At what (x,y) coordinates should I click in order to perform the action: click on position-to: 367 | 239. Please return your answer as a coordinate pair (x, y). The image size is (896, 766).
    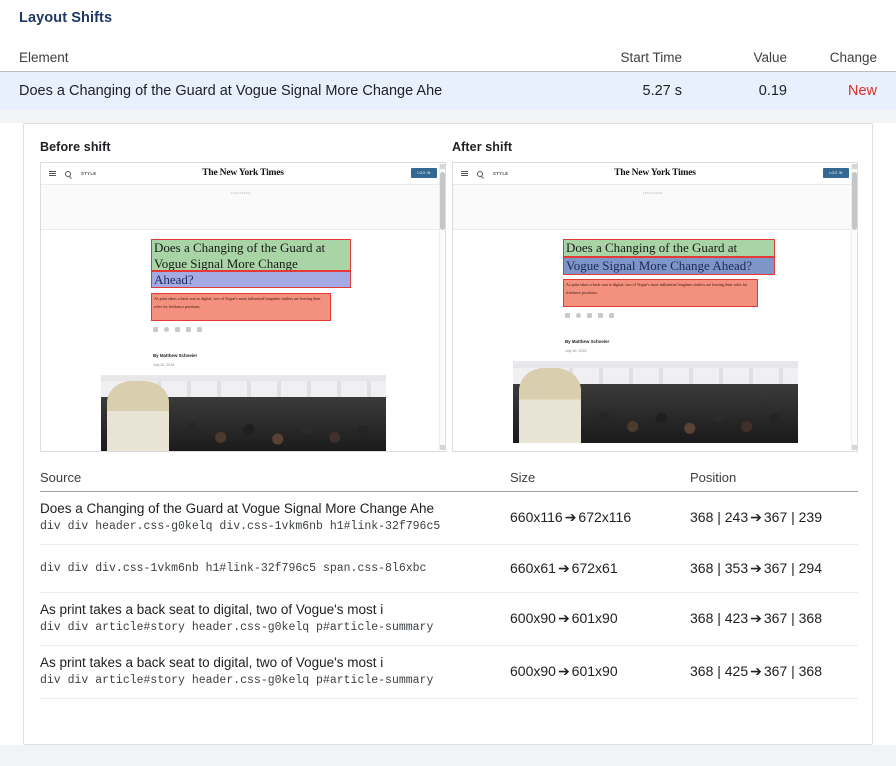
    Looking at the image, I should click on (793, 517).